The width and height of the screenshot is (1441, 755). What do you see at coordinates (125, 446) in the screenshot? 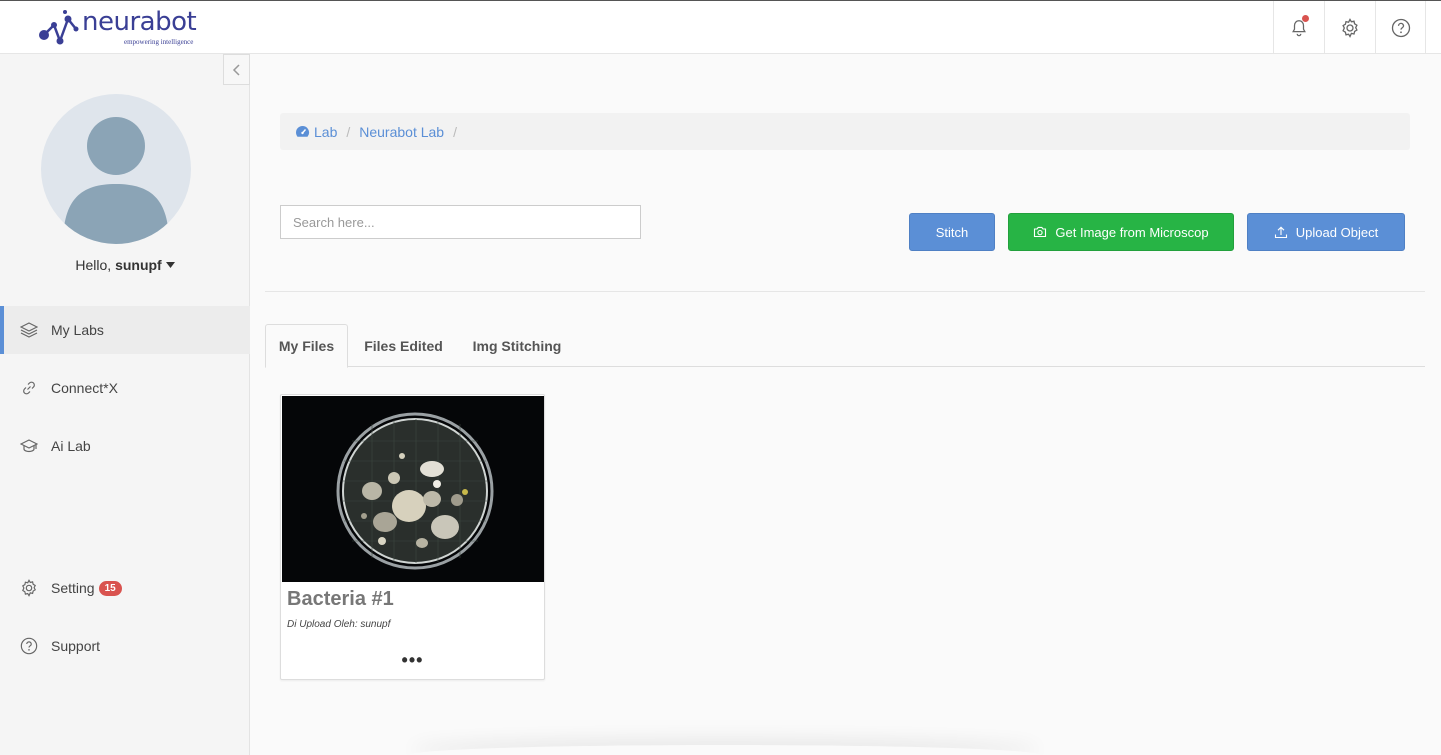
I see `sidebar-item-ai-lab: Ai Lab` at bounding box center [125, 446].